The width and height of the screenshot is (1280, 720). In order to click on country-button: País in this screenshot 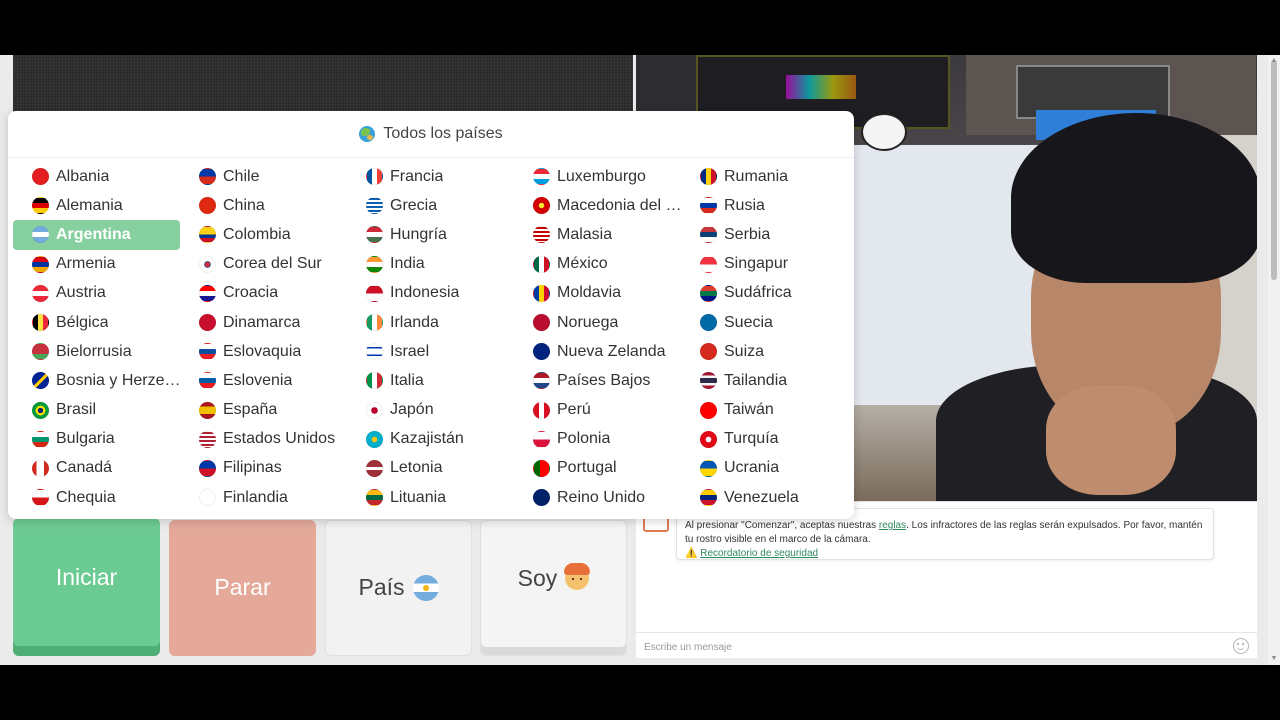, I will do `click(398, 588)`.